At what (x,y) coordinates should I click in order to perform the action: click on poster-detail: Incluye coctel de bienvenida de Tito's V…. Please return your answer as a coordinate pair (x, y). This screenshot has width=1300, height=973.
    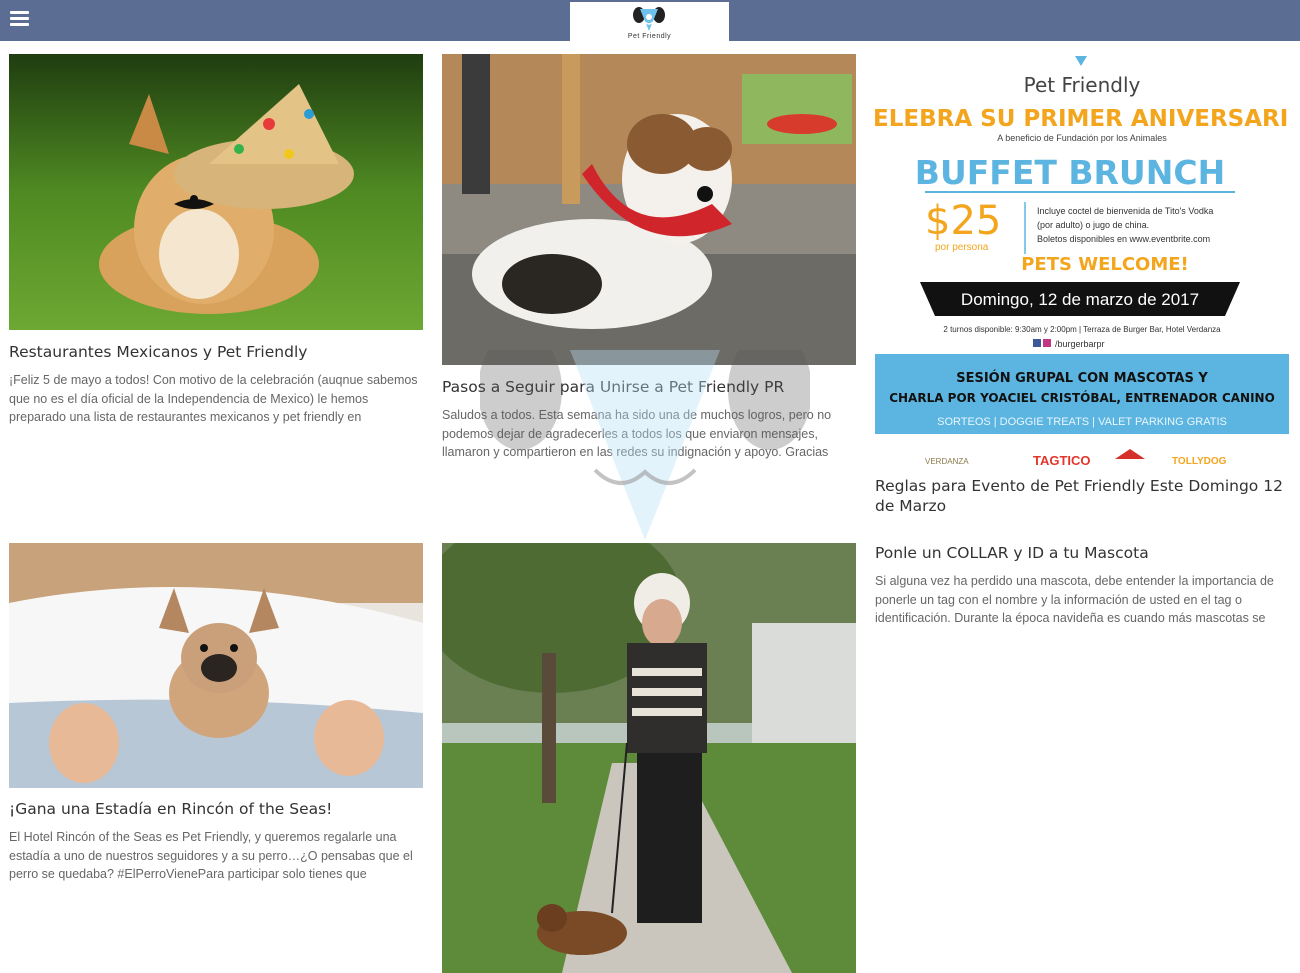
    Looking at the image, I should click on (1125, 211).